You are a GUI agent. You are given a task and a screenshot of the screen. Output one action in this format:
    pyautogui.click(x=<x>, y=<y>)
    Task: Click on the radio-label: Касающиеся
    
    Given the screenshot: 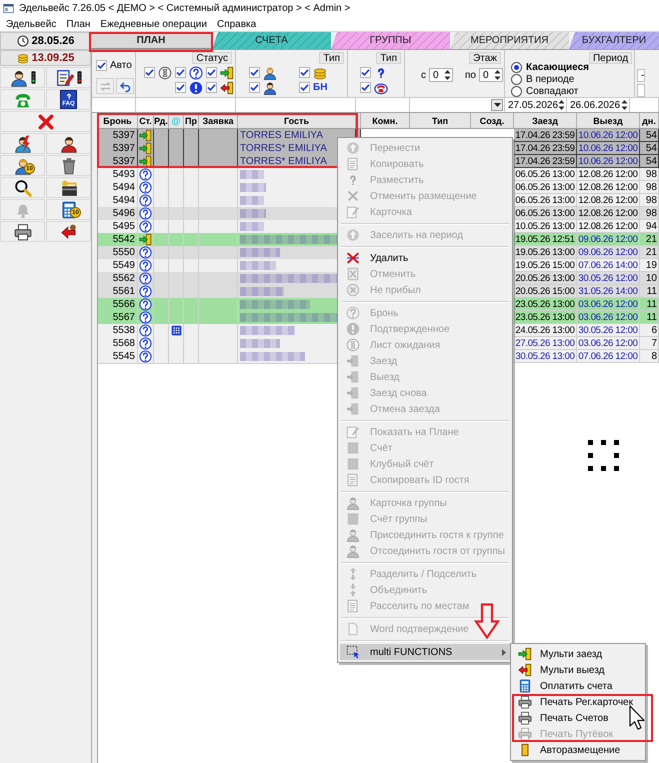 What is the action you would take?
    pyautogui.click(x=557, y=67)
    